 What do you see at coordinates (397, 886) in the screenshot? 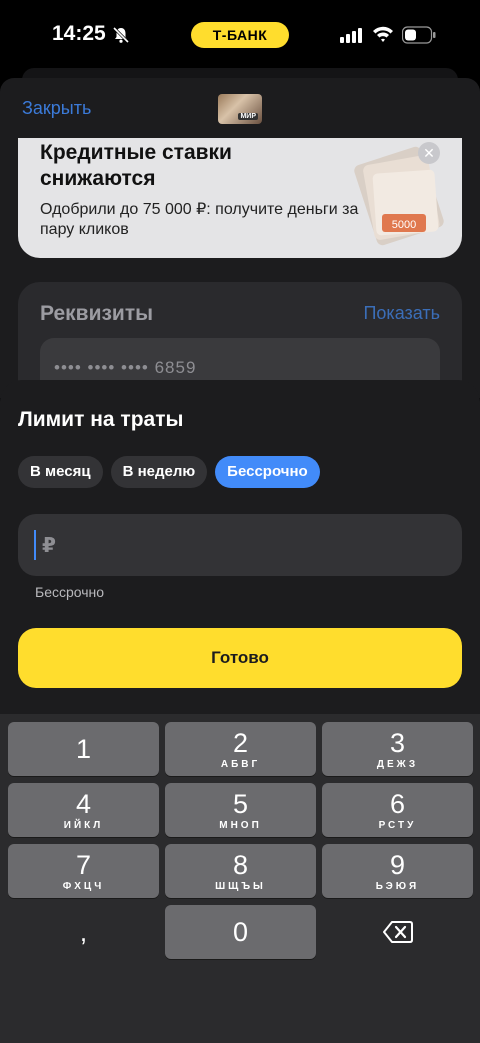
I see `key-letters: ЬЭЮЯ` at bounding box center [397, 886].